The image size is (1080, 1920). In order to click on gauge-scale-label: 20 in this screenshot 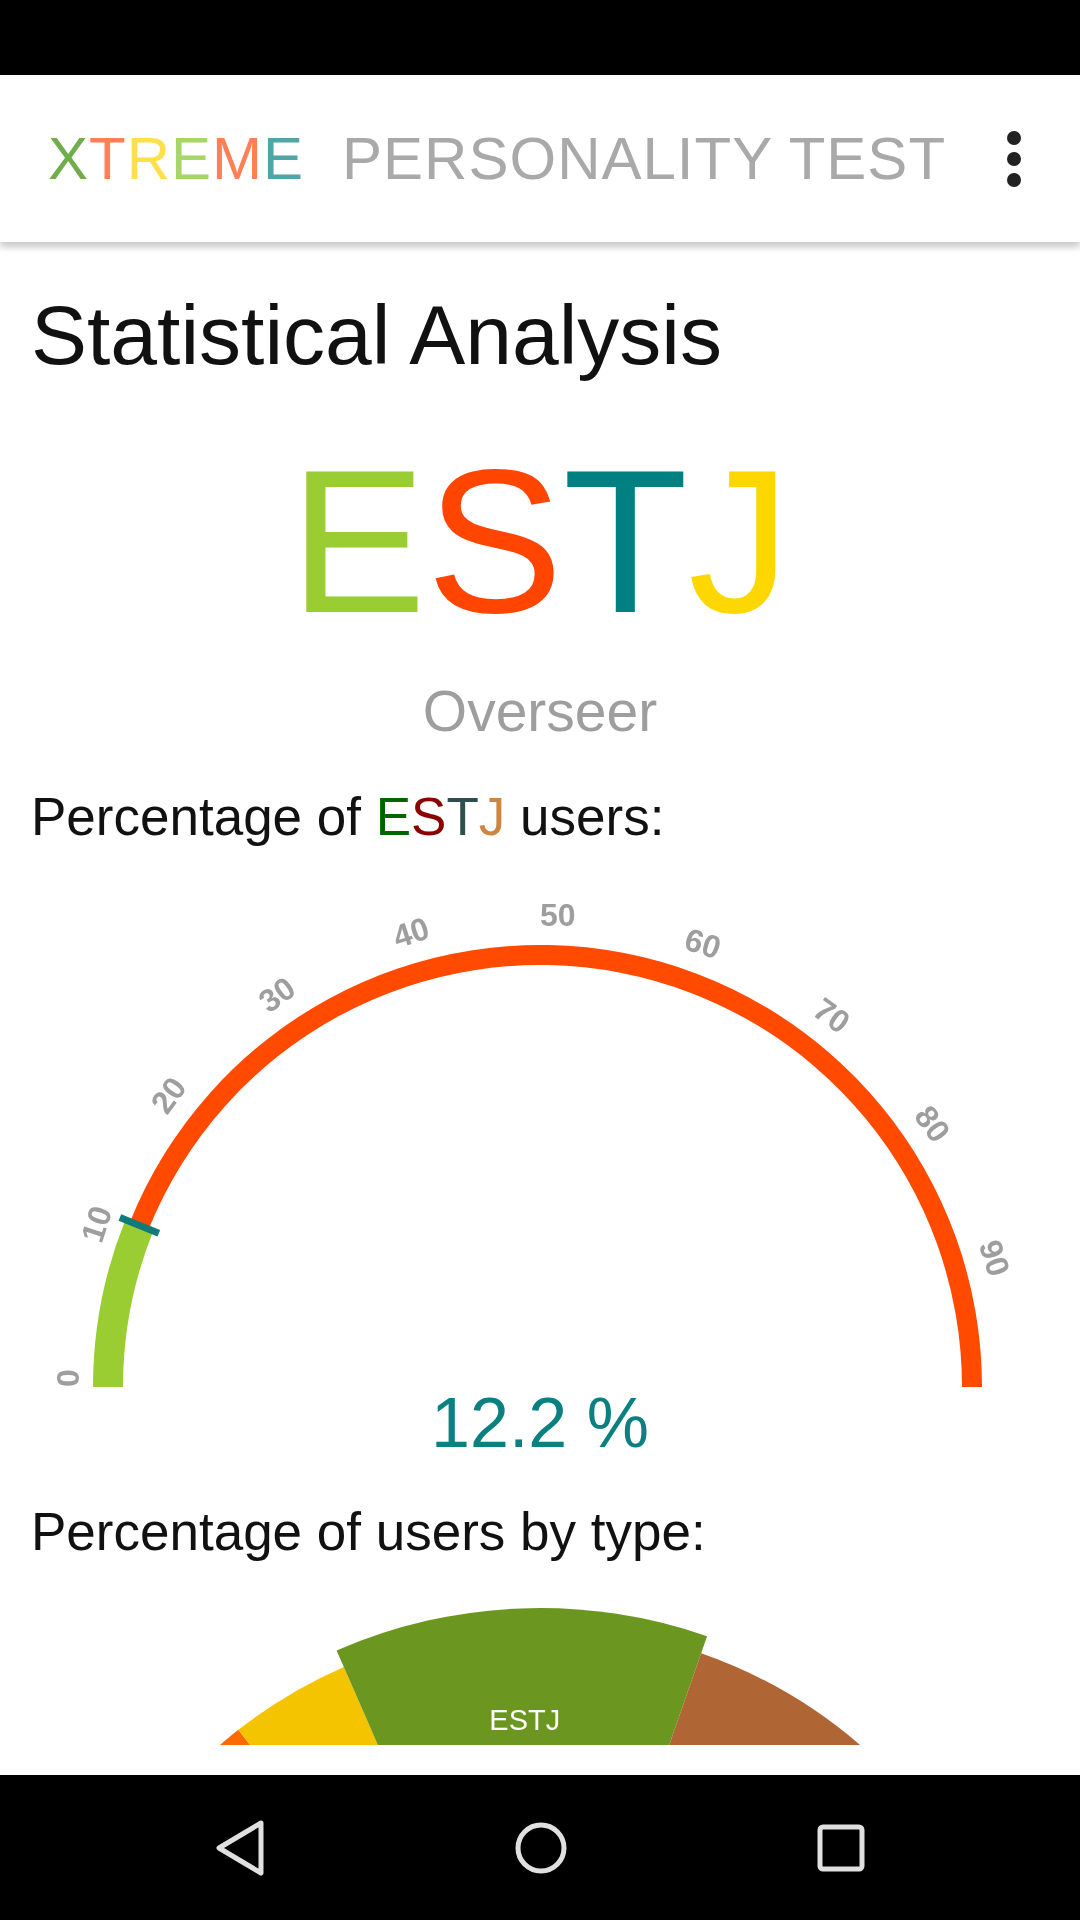, I will do `click(168, 1095)`.